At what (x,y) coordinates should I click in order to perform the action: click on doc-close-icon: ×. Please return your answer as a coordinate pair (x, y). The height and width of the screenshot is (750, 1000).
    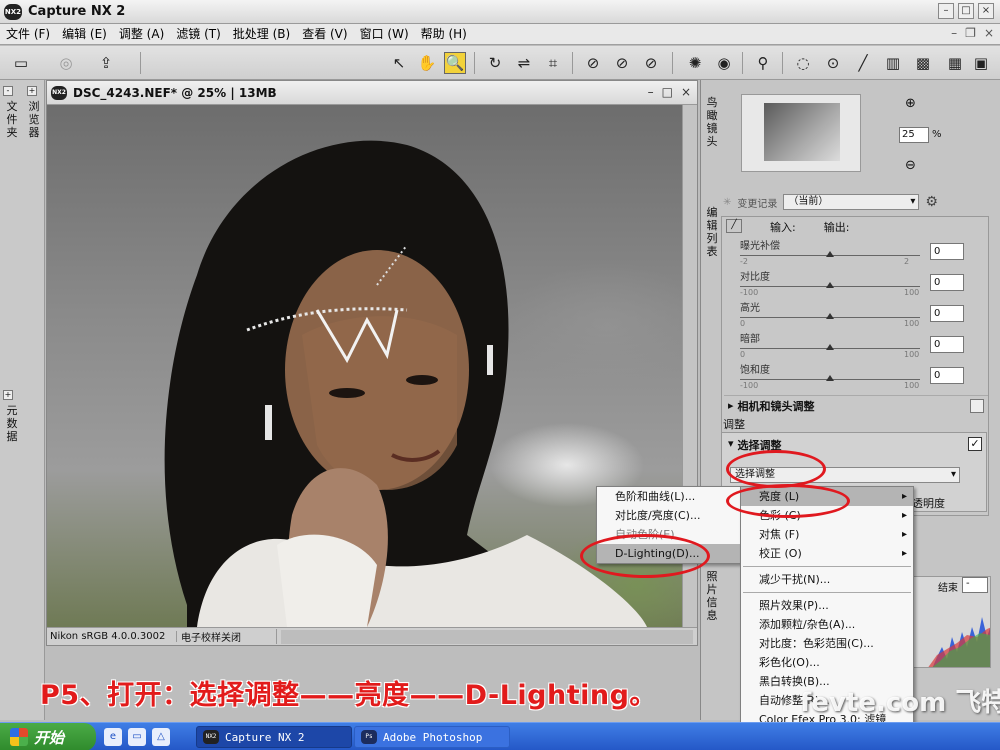
    Looking at the image, I should click on (989, 33).